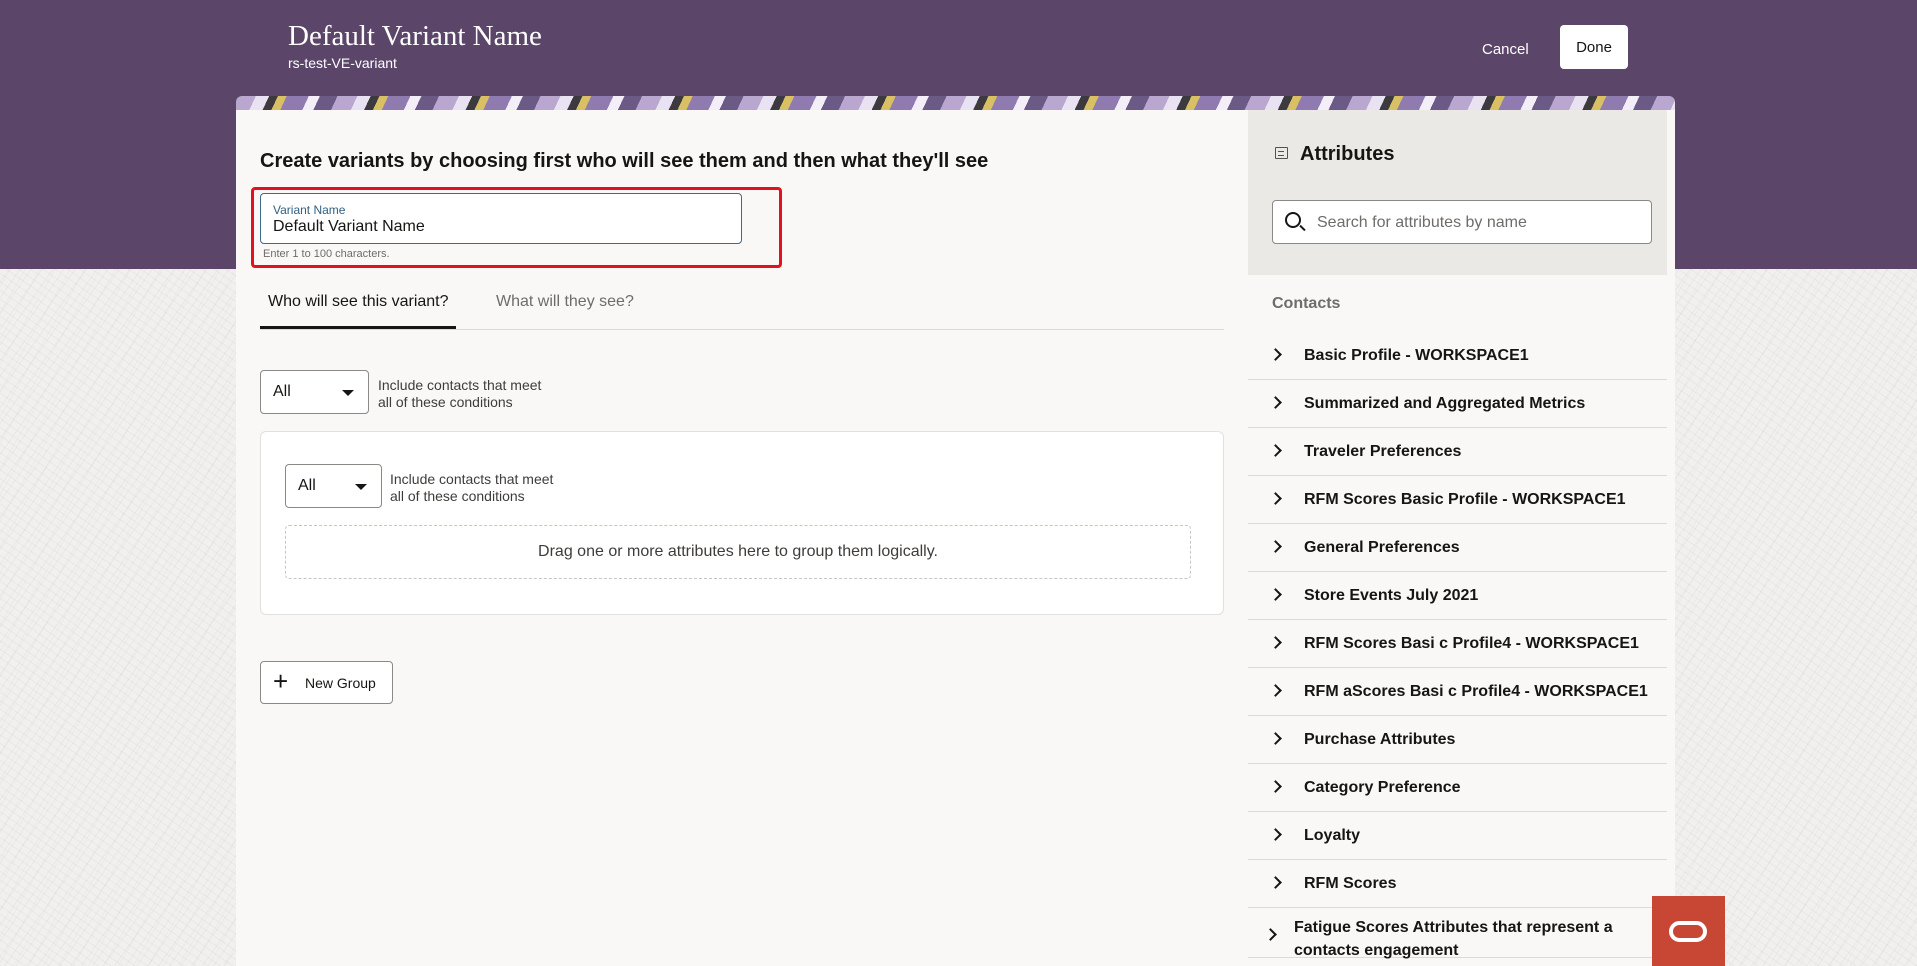 The height and width of the screenshot is (966, 1917). Describe the element at coordinates (340, 683) in the screenshot. I see `new-group-label: New Group` at that location.